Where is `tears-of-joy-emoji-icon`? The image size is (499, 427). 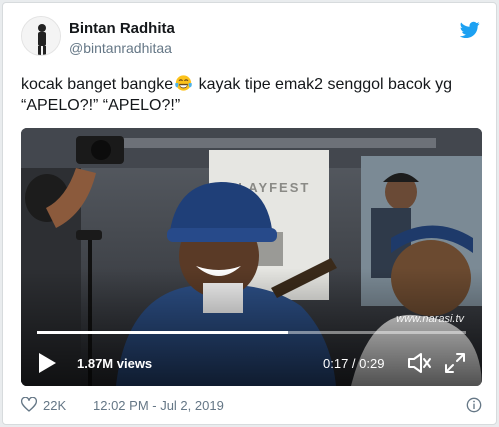 tears-of-joy-emoji-icon is located at coordinates (183, 83).